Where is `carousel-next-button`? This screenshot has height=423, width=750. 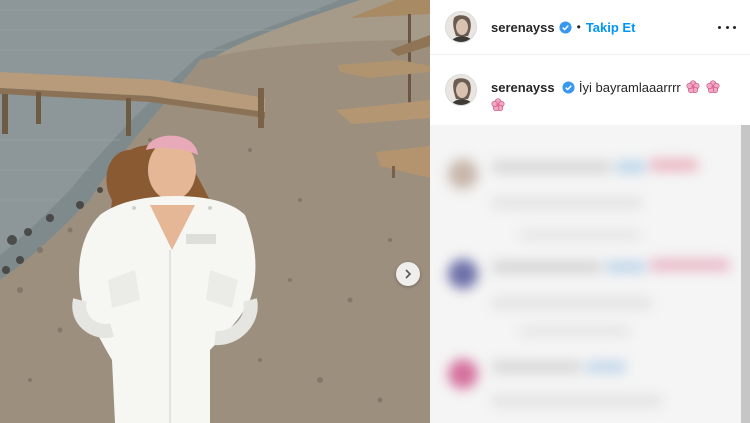 carousel-next-button is located at coordinates (408, 274).